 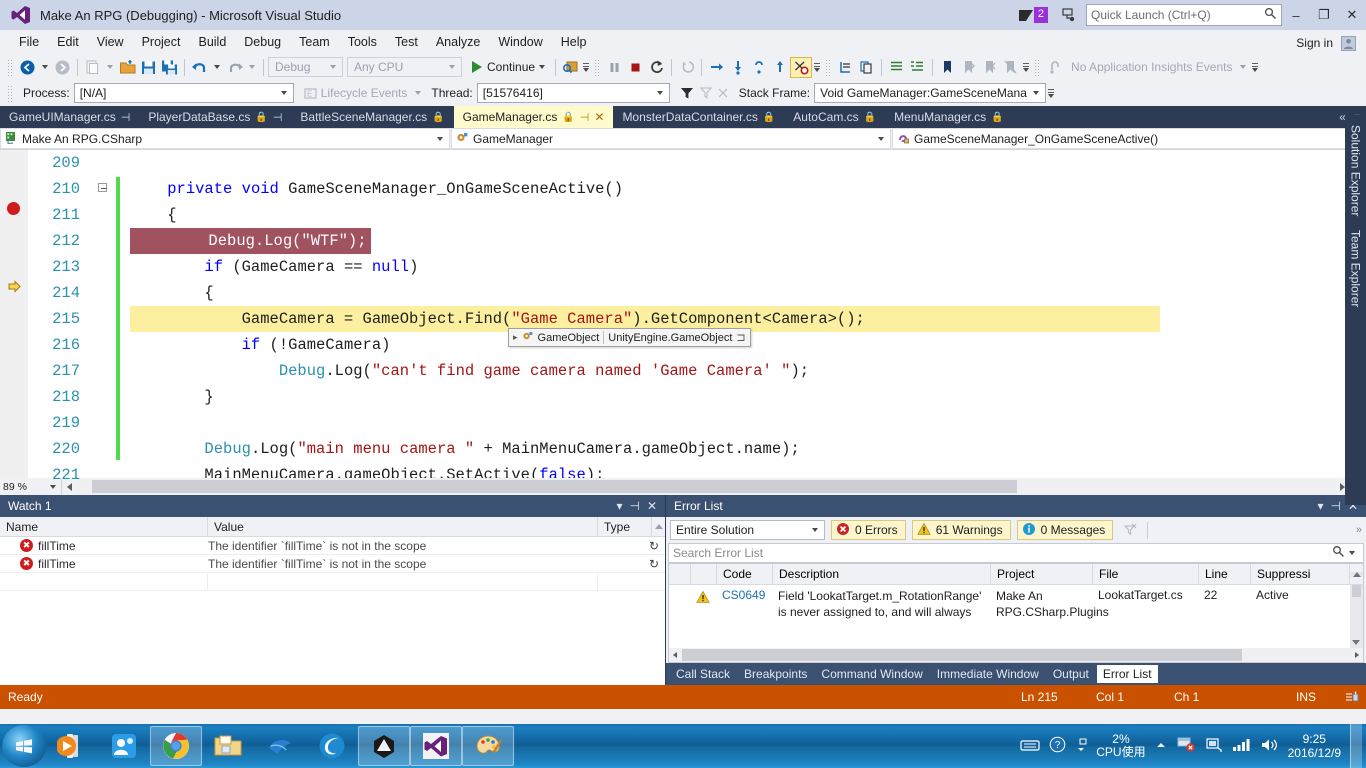 What do you see at coordinates (110, 67) in the screenshot?
I see `new-item-dropdown-icon` at bounding box center [110, 67].